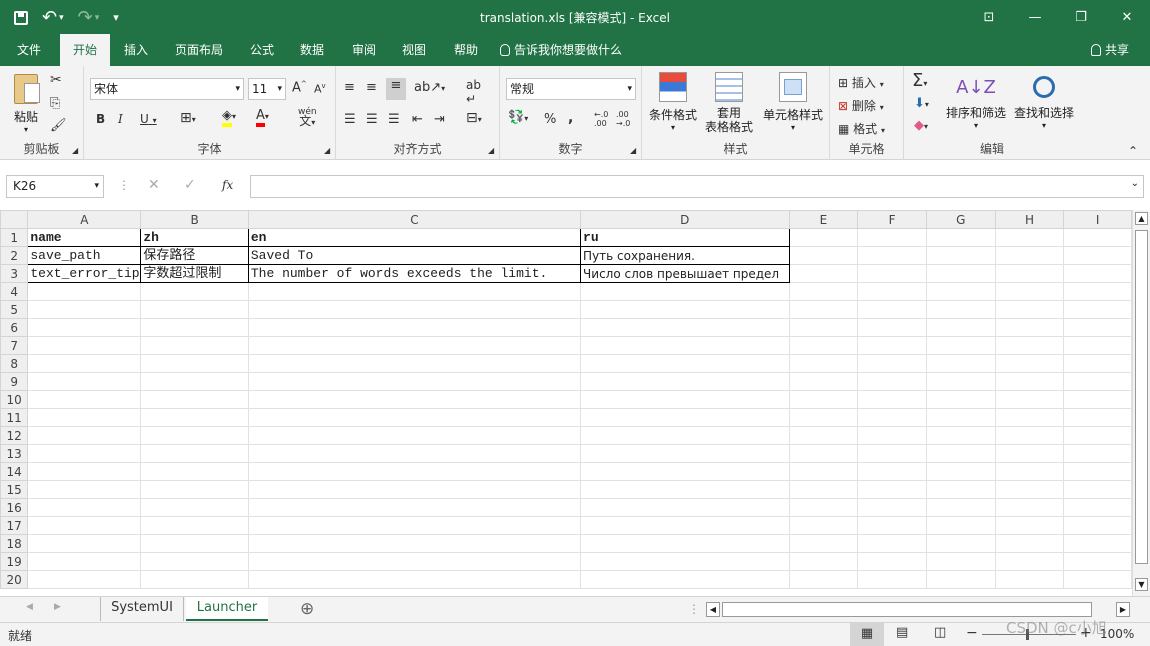  I want to click on row-header: 20, so click(14, 579).